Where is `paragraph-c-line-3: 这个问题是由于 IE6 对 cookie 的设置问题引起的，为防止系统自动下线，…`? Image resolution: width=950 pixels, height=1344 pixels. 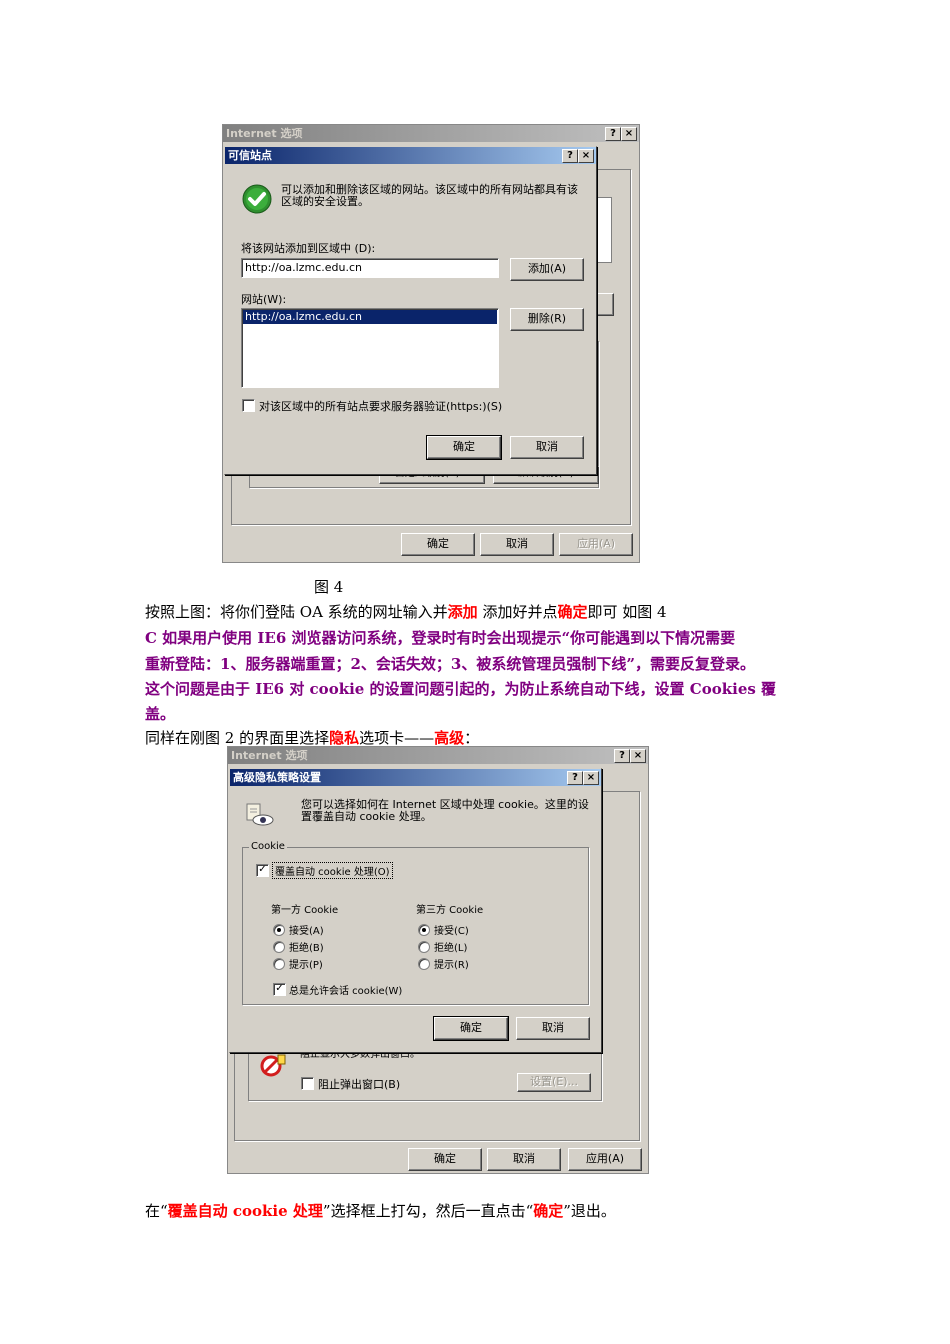 paragraph-c-line-3: 这个问题是由于 IE6 对 cookie 的设置问题引起的，为防止系统自动下线，… is located at coordinates (461, 689).